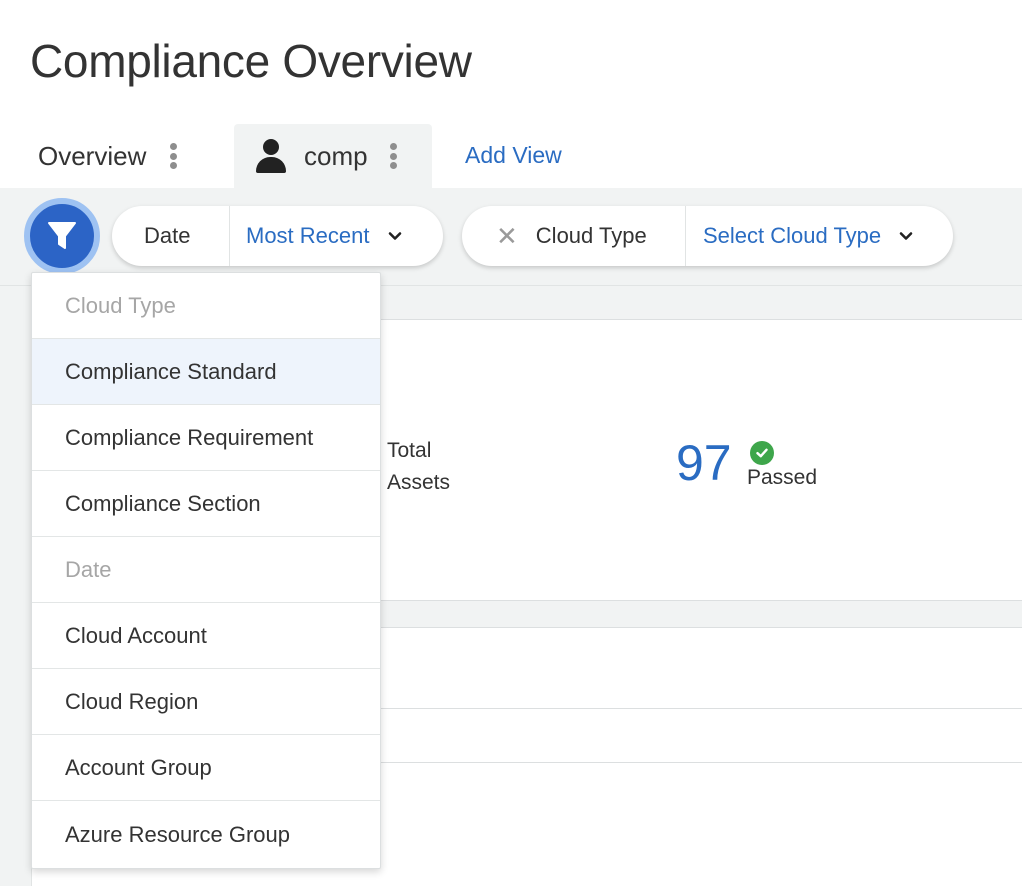 This screenshot has height=886, width=1022. Describe the element at coordinates (308, 235) in the screenshot. I see `date-filter-value: Most Recent` at that location.